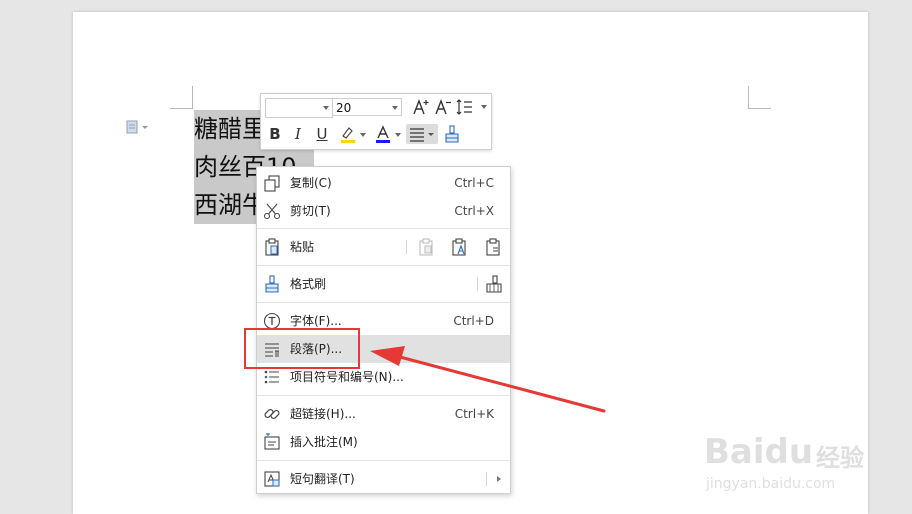  What do you see at coordinates (272, 183) in the screenshot?
I see `copy-icon` at bounding box center [272, 183].